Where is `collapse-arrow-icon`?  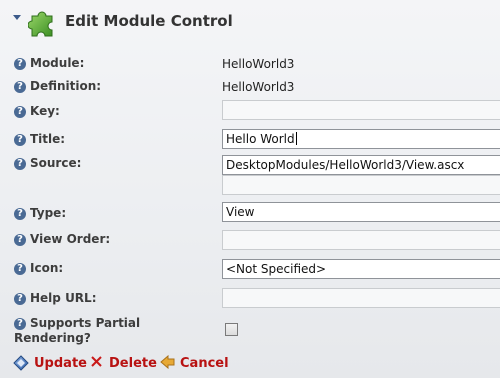
collapse-arrow-icon is located at coordinates (17, 18).